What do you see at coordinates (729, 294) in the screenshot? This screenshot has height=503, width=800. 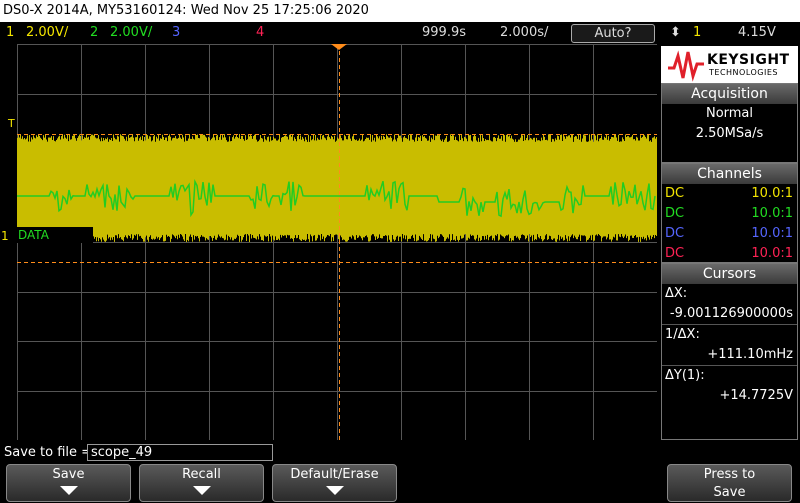 I see `dx-label-row: ΔX:` at bounding box center [729, 294].